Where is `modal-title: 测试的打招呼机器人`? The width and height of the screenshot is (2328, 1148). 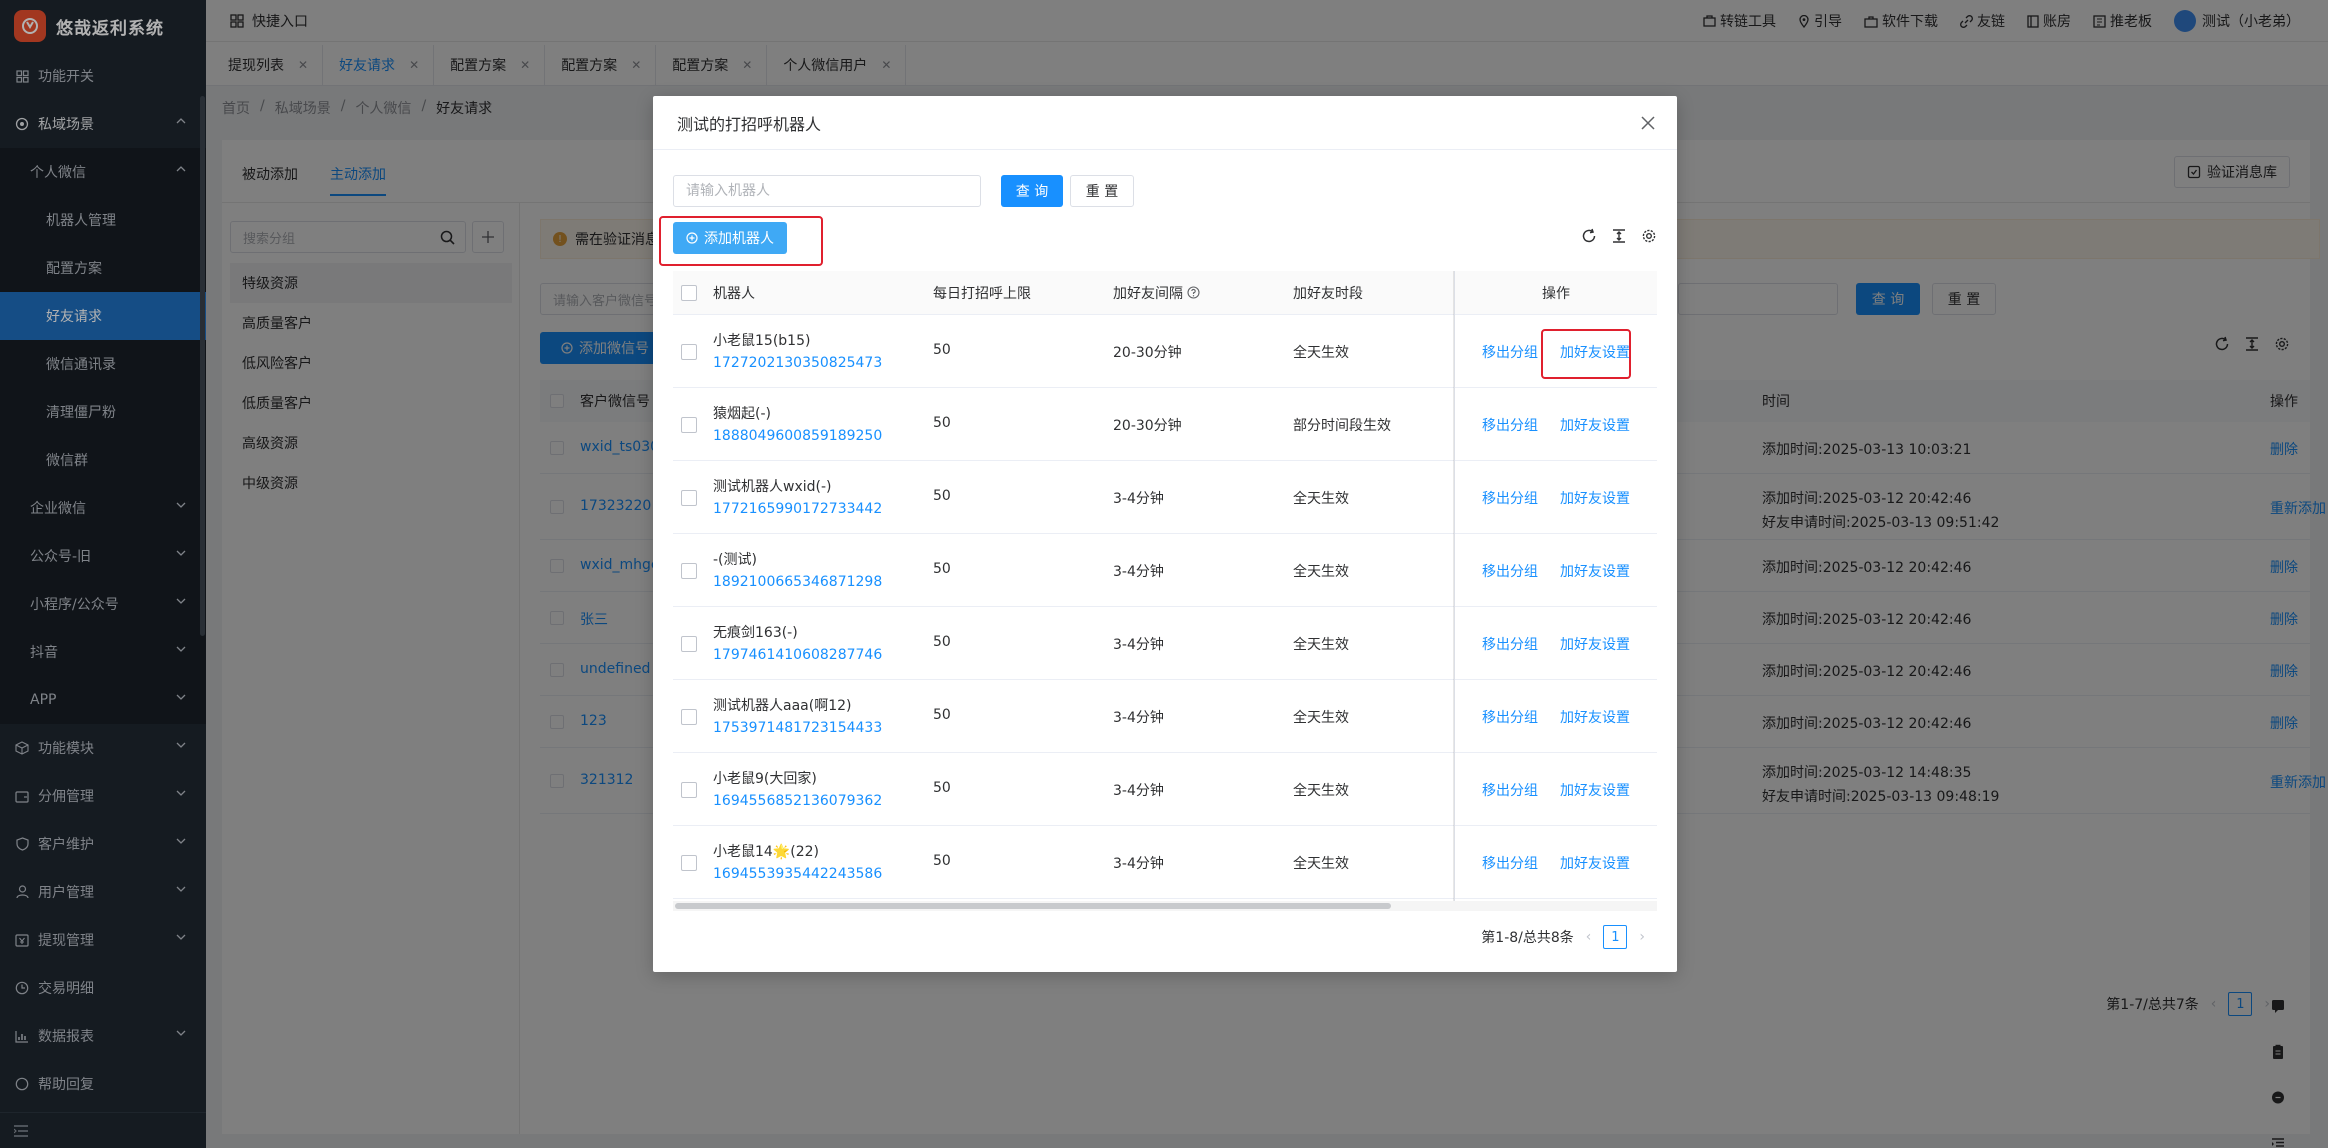
modal-title: 测试的打招呼机器人 is located at coordinates (1165, 123).